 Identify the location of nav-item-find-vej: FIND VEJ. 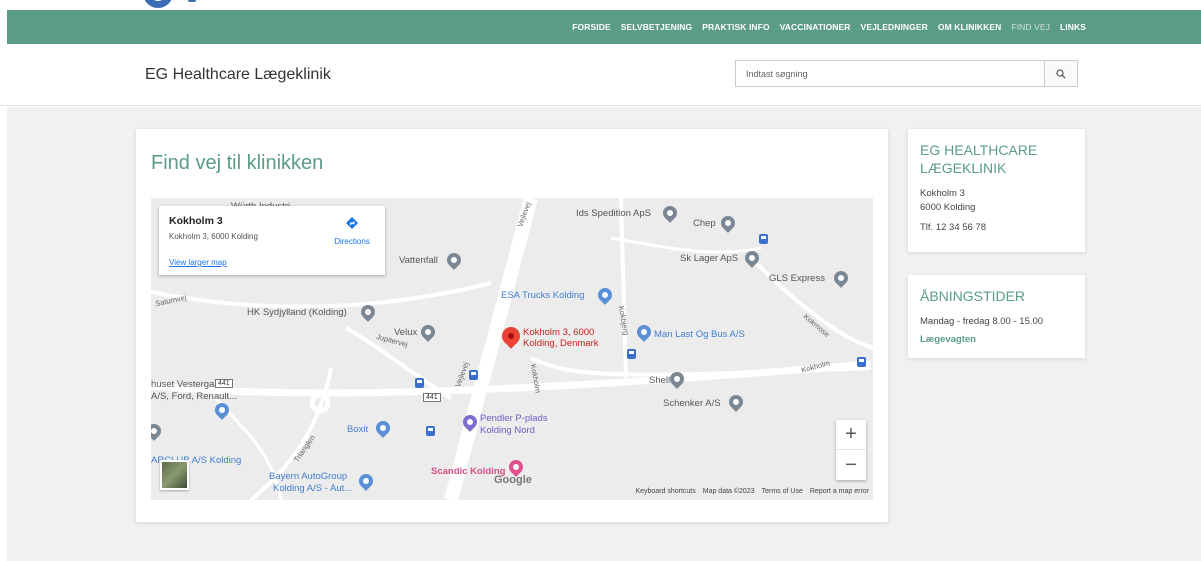
(1030, 27).